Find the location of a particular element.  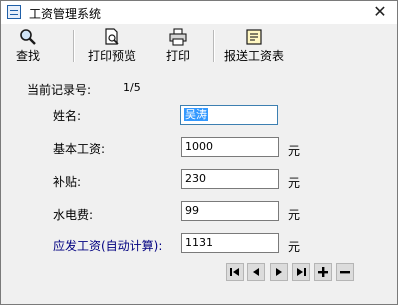

utilities-label: 水电费: is located at coordinates (73, 215).